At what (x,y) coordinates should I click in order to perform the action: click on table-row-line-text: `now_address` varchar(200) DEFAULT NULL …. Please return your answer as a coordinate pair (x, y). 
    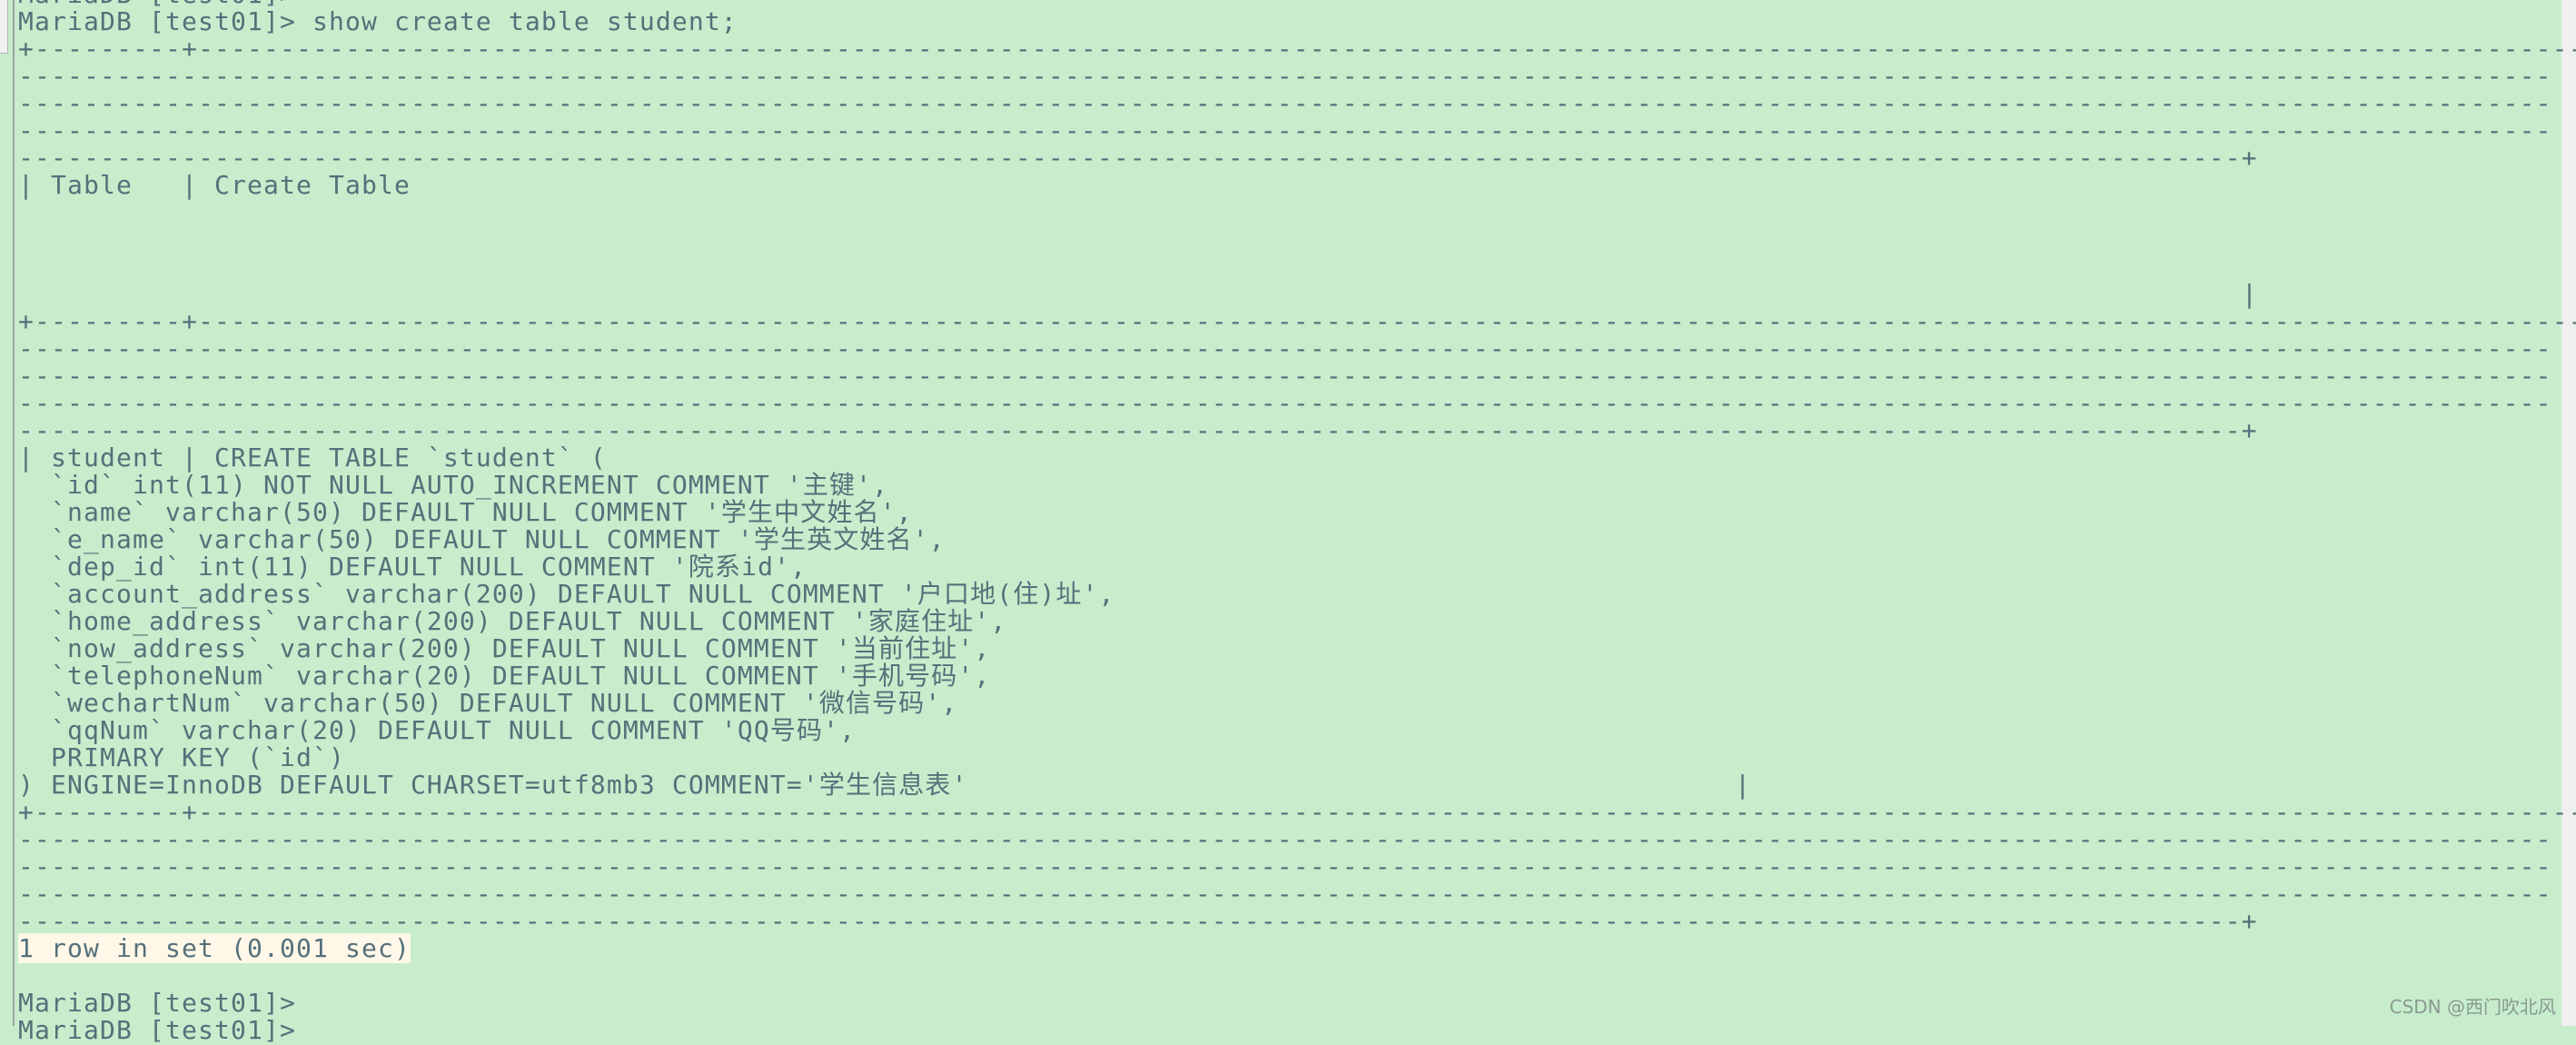
    Looking at the image, I should click on (504, 648).